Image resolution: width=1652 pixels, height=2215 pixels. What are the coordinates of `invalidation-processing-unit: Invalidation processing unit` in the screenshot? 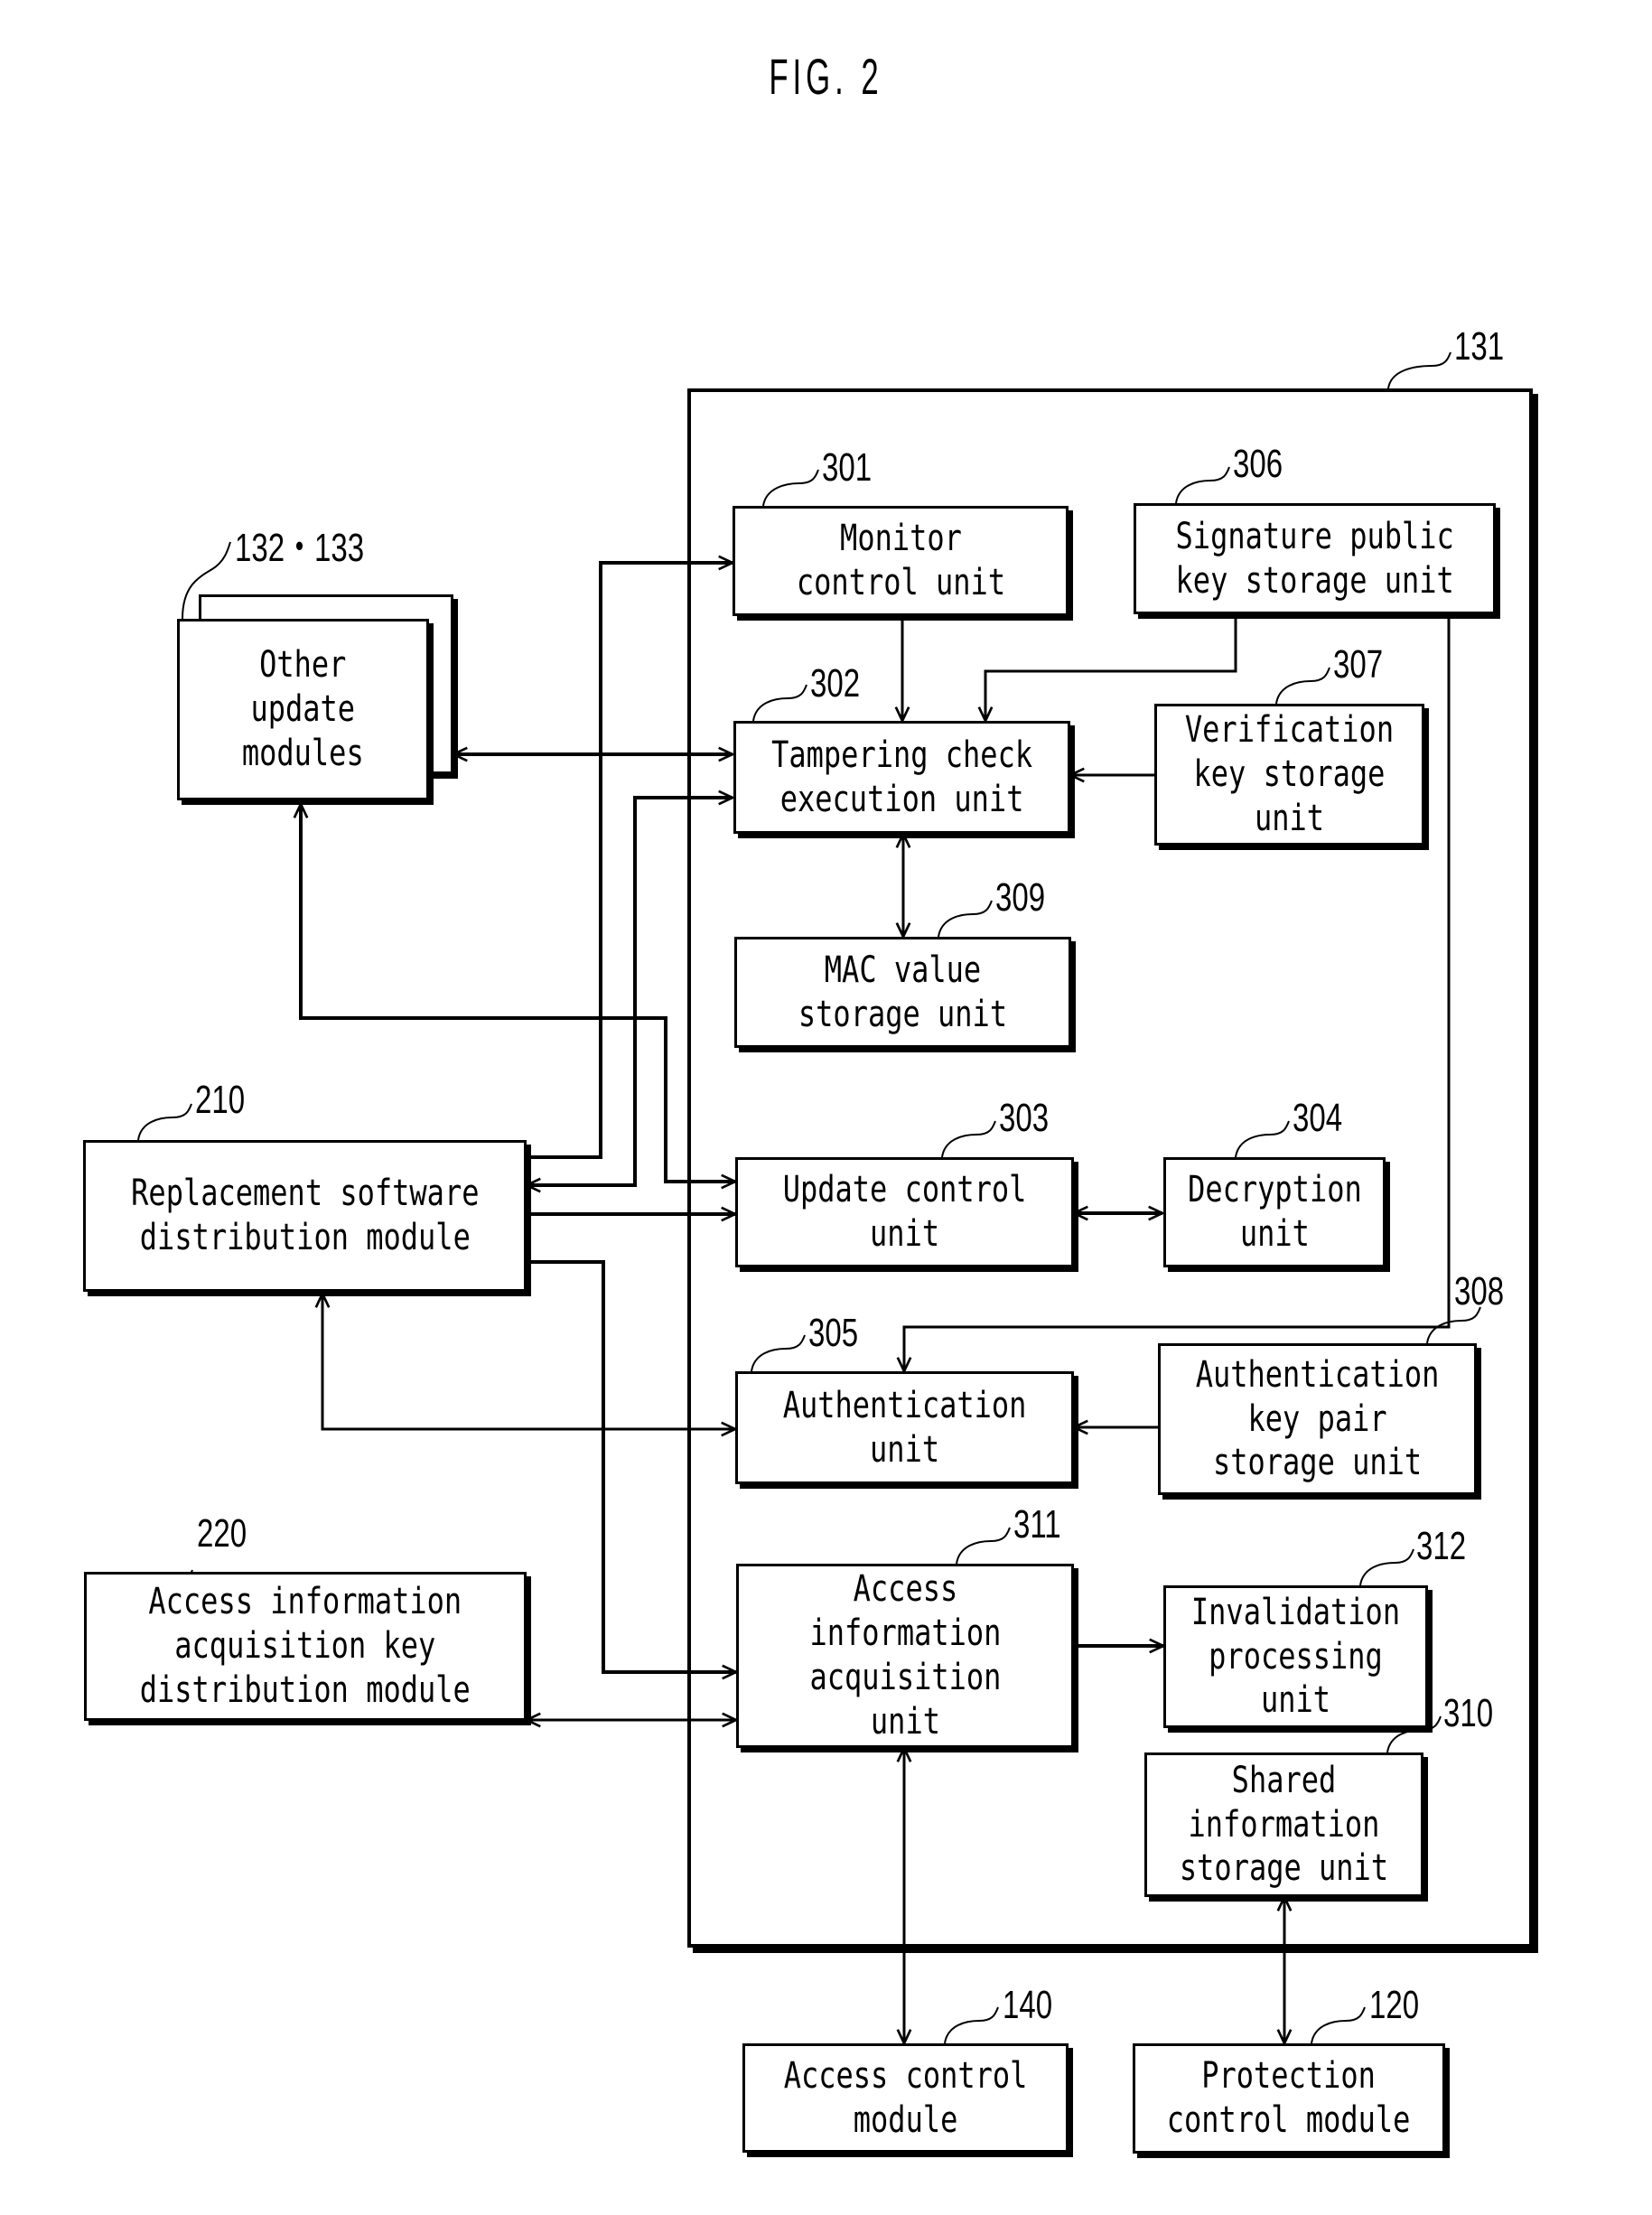 It's located at (1295, 1656).